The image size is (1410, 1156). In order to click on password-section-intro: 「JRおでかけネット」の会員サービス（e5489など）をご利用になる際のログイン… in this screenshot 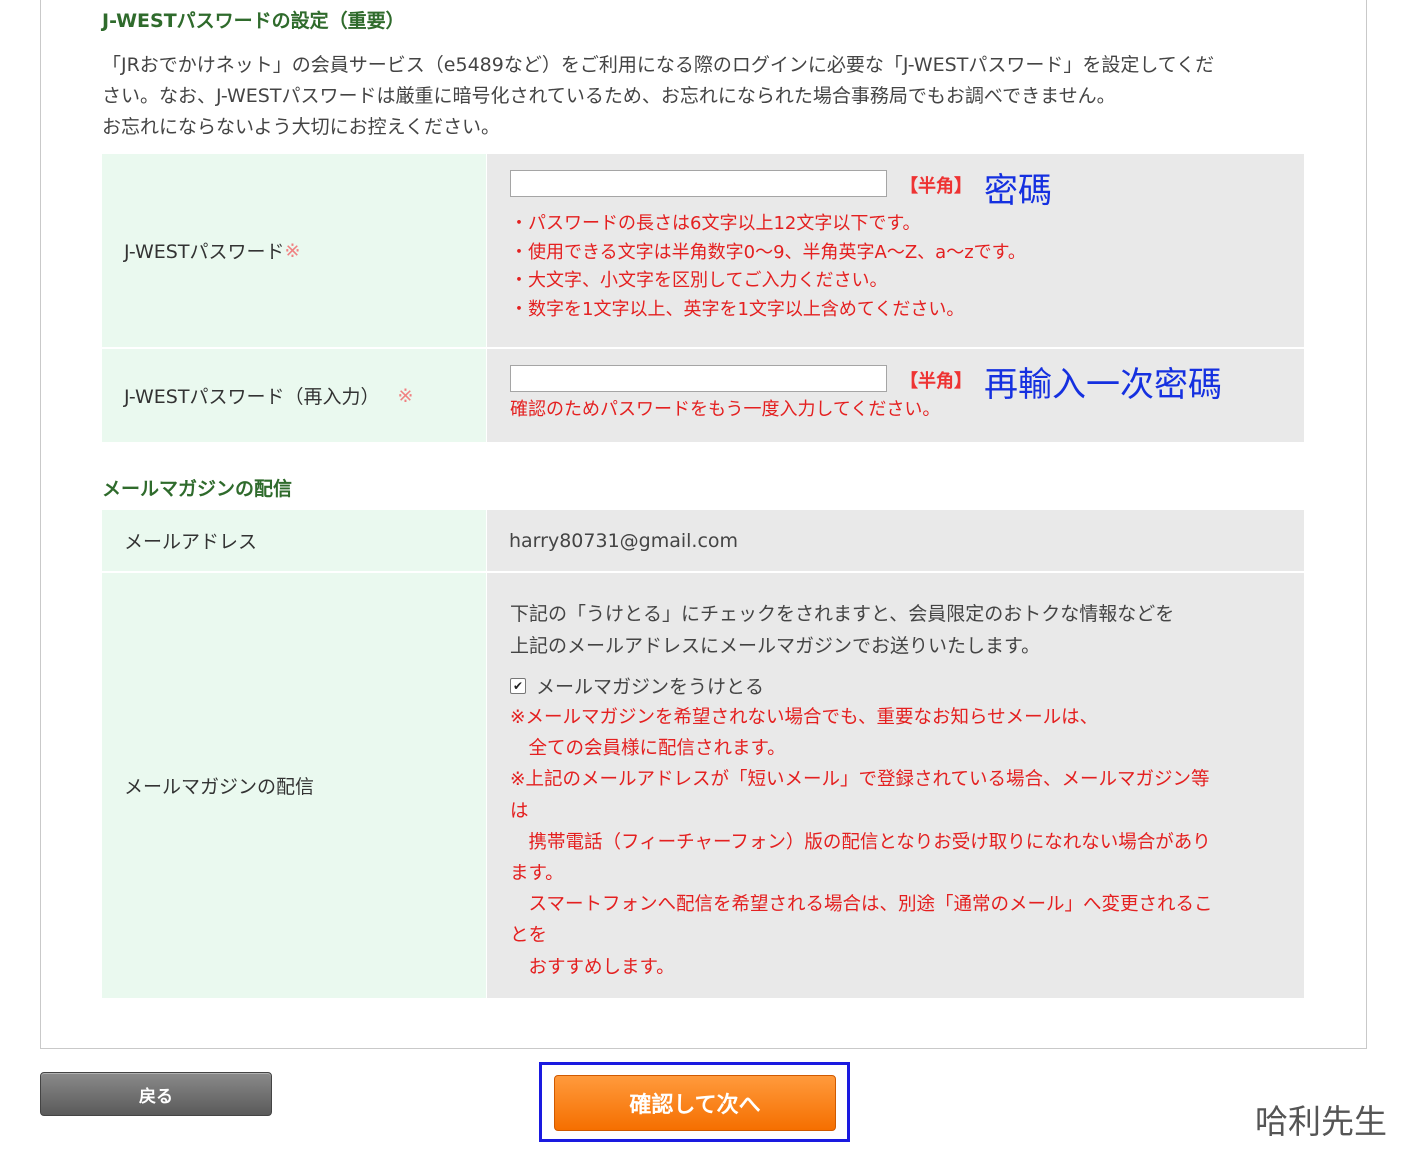, I will do `click(707, 96)`.